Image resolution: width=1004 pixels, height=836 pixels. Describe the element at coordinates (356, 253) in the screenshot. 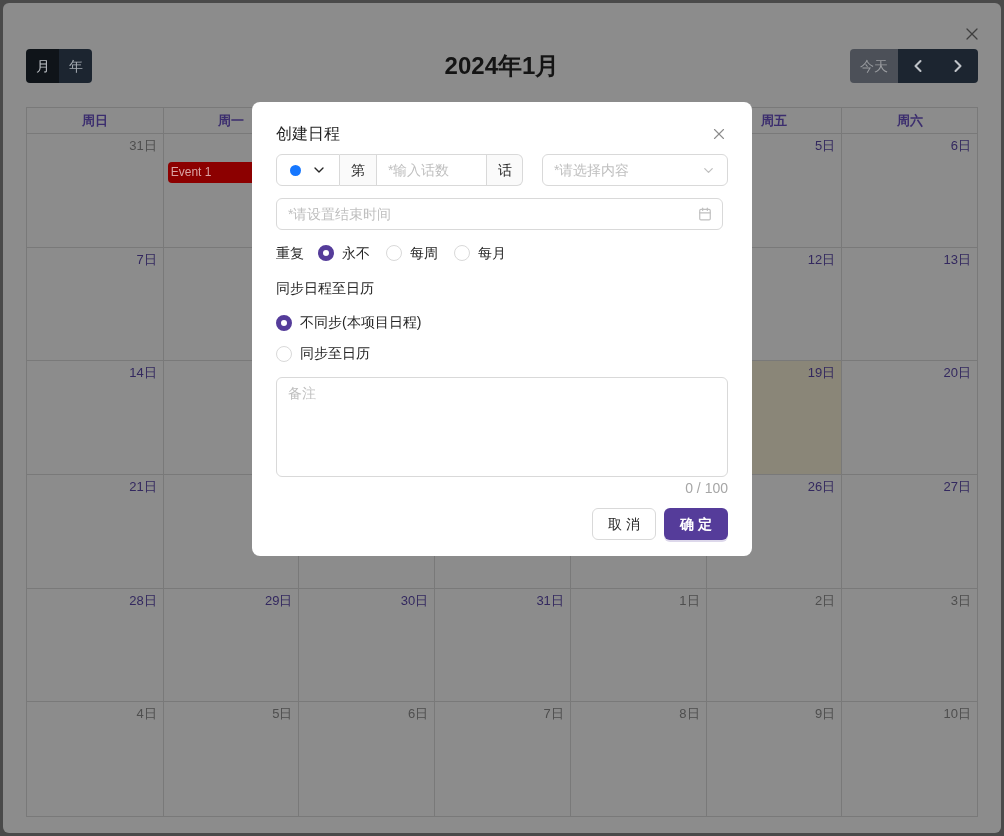

I see `radio-label: 永不` at that location.